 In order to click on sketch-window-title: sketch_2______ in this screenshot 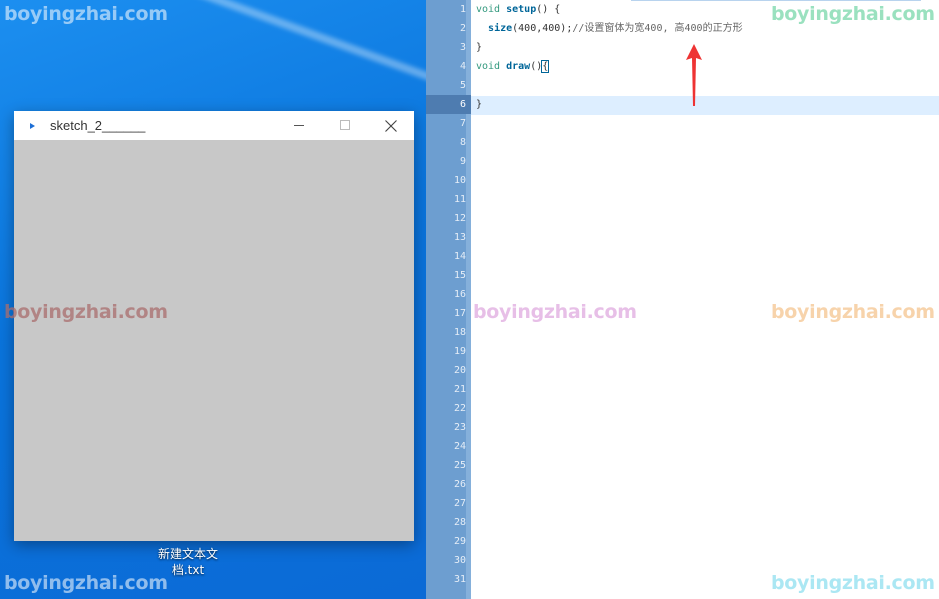, I will do `click(98, 125)`.